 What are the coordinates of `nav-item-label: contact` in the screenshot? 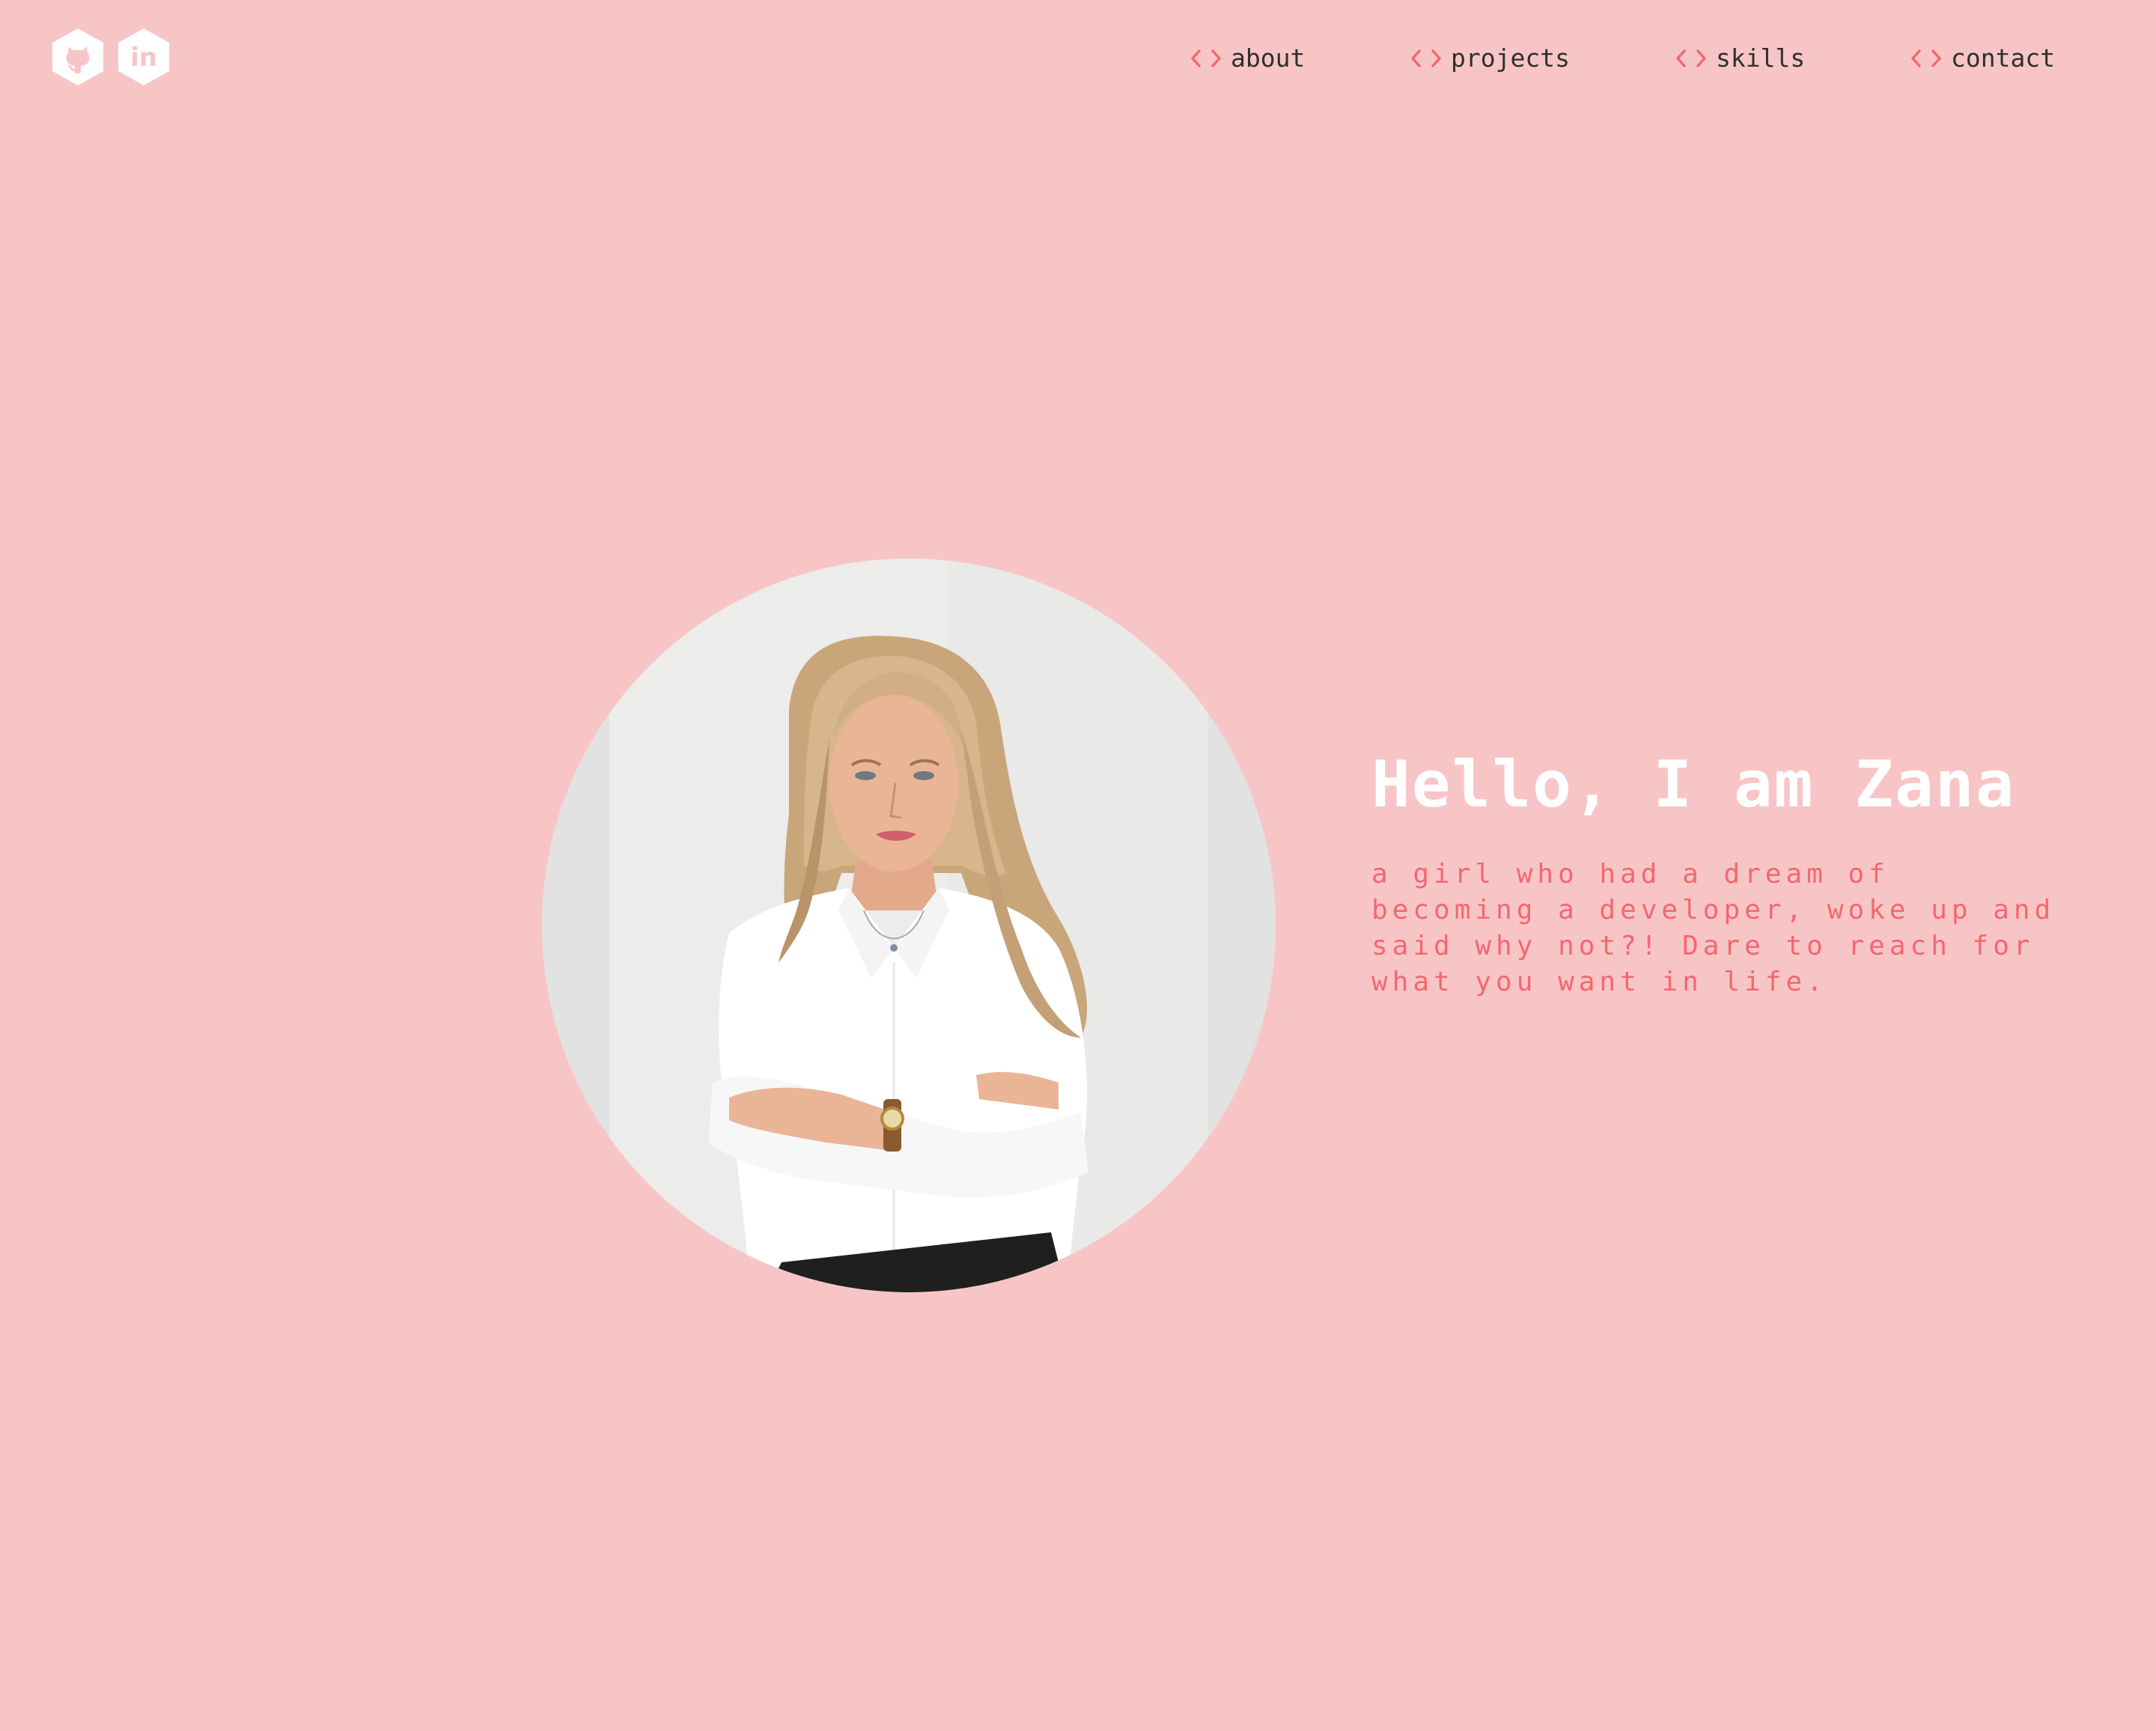 It's located at (2003, 58).